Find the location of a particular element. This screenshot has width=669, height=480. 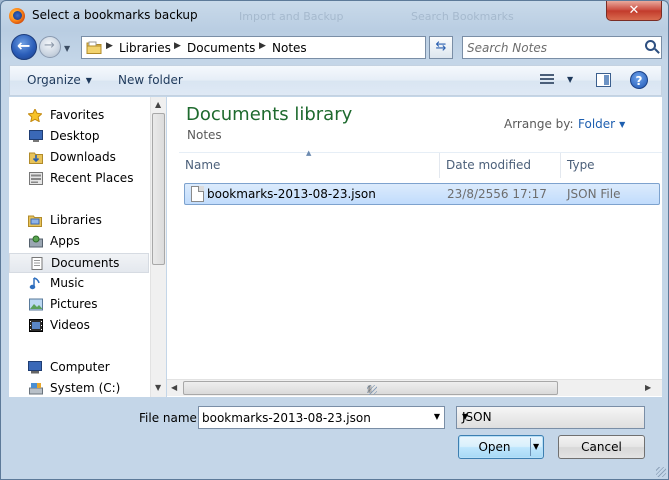

nav-item-music: Music is located at coordinates (79, 284).